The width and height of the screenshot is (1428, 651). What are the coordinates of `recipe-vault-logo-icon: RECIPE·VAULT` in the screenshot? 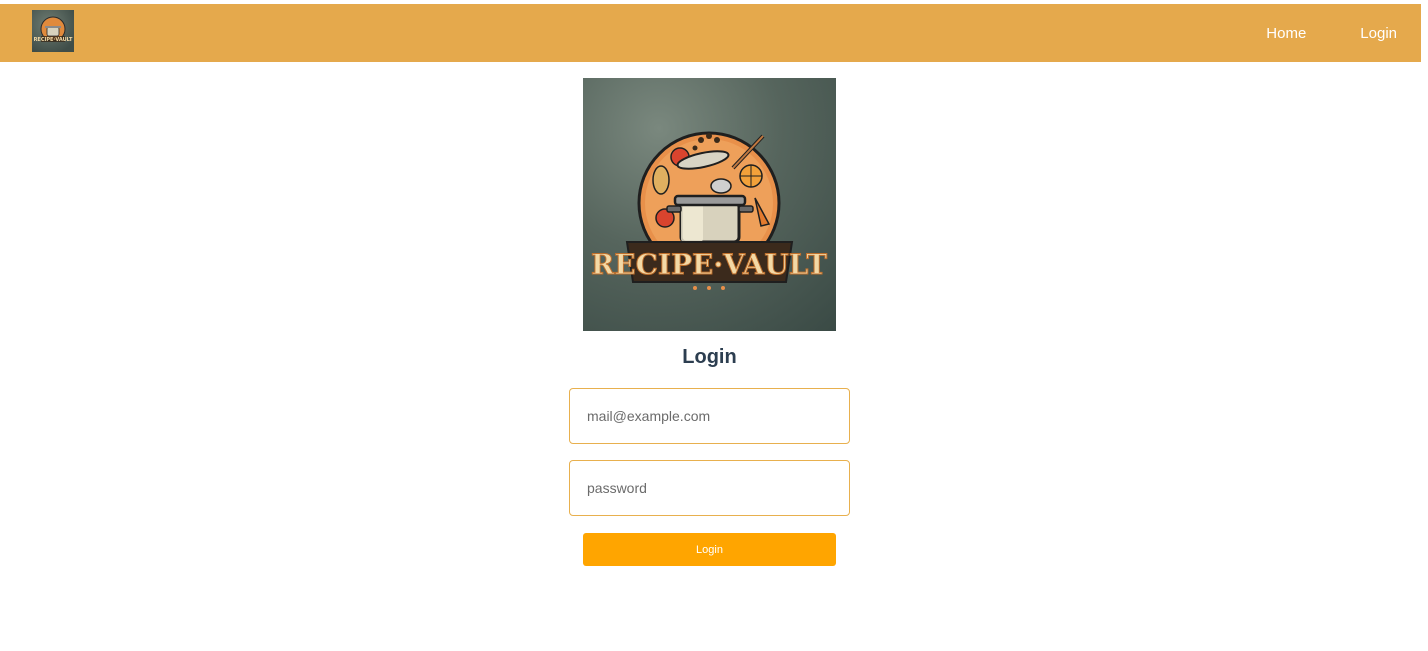 It's located at (53, 31).